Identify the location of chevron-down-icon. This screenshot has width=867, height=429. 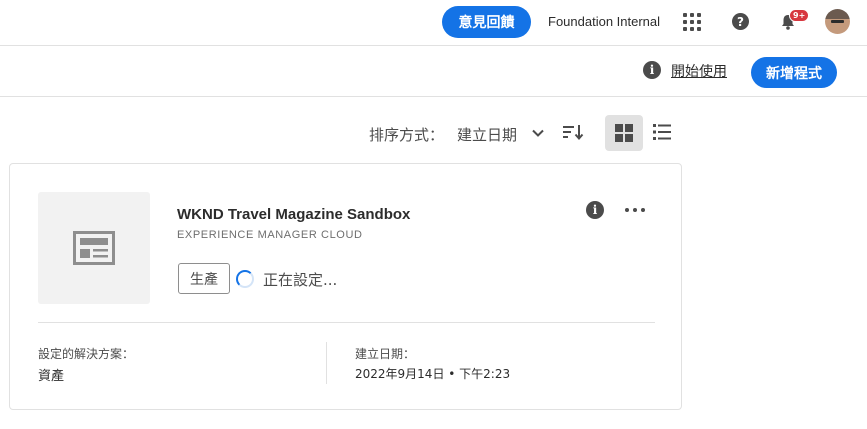
(538, 133).